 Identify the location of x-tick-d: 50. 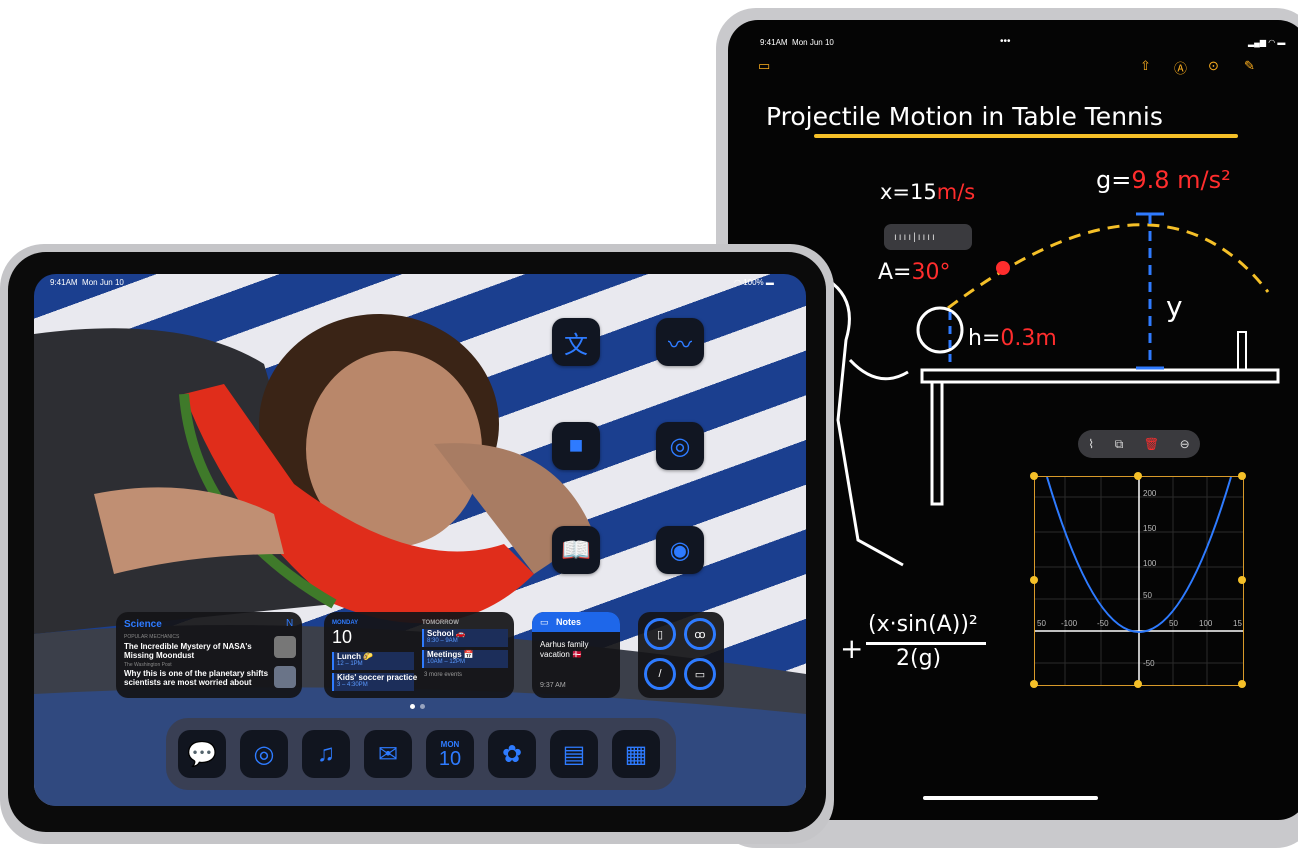
(1173, 623).